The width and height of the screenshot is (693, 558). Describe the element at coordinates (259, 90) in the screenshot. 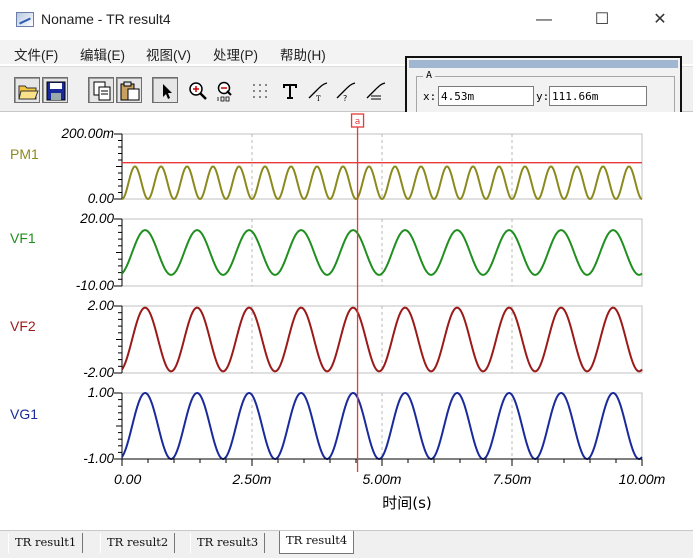

I see `grid-icon` at that location.